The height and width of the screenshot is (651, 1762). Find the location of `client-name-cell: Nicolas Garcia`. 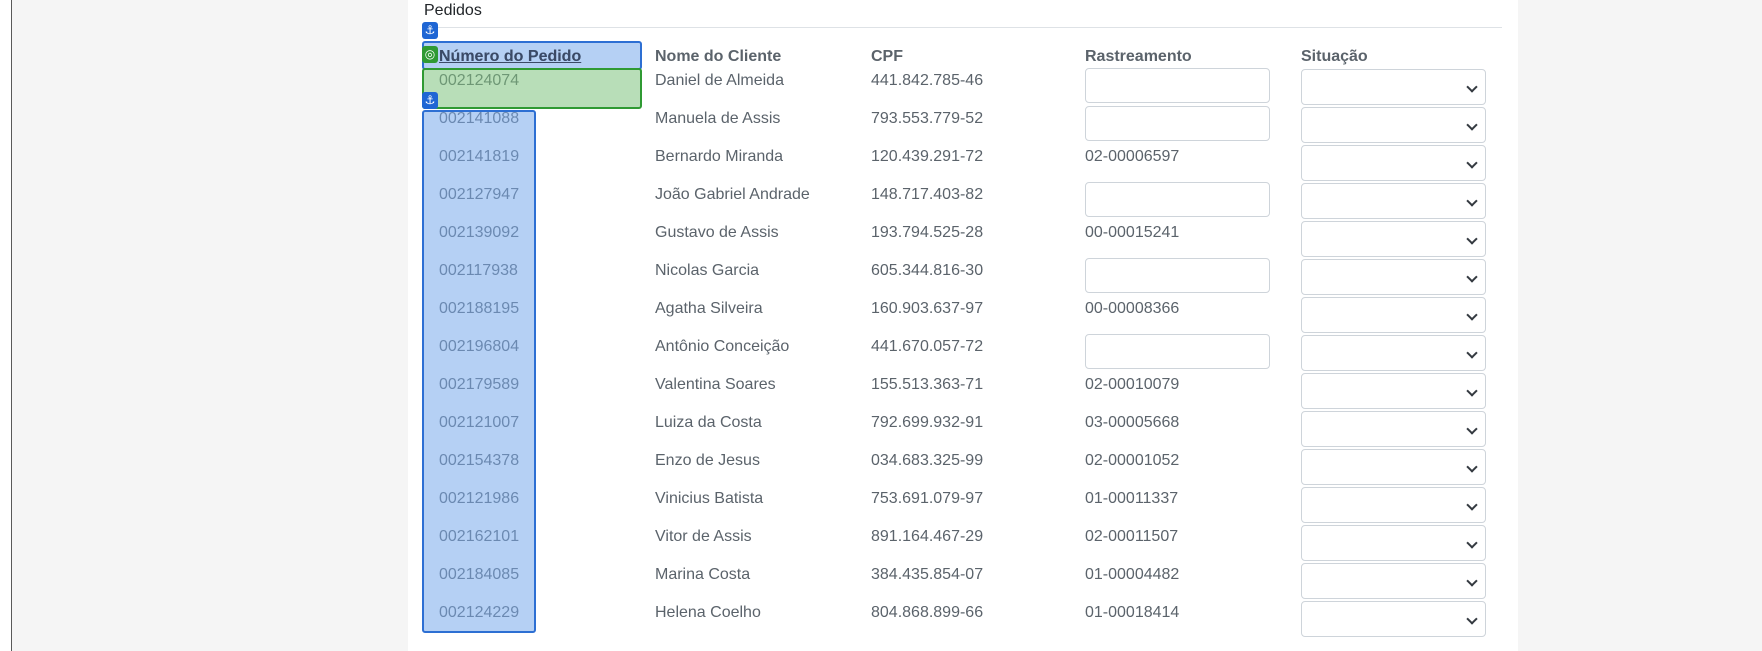

client-name-cell: Nicolas Garcia is located at coordinates (707, 270).